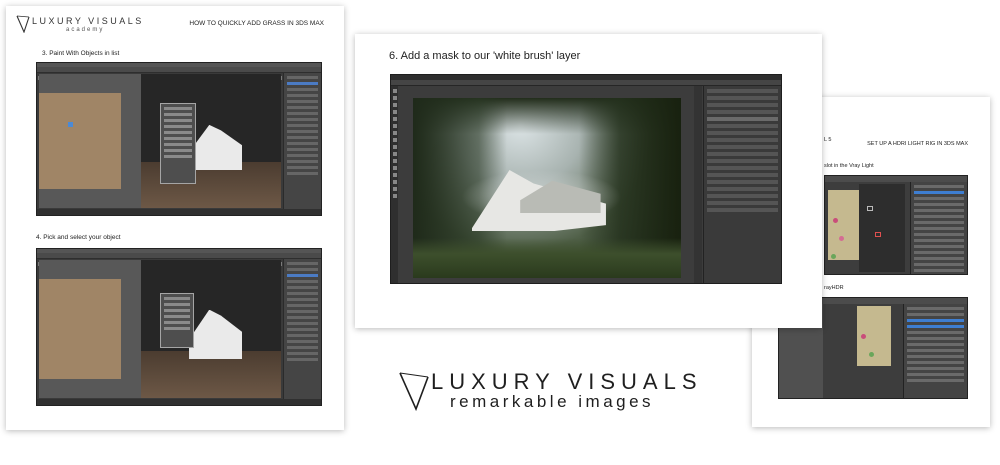 The height and width of the screenshot is (465, 1000). Describe the element at coordinates (179, 73) in the screenshot. I see `max-toolbar` at that location.